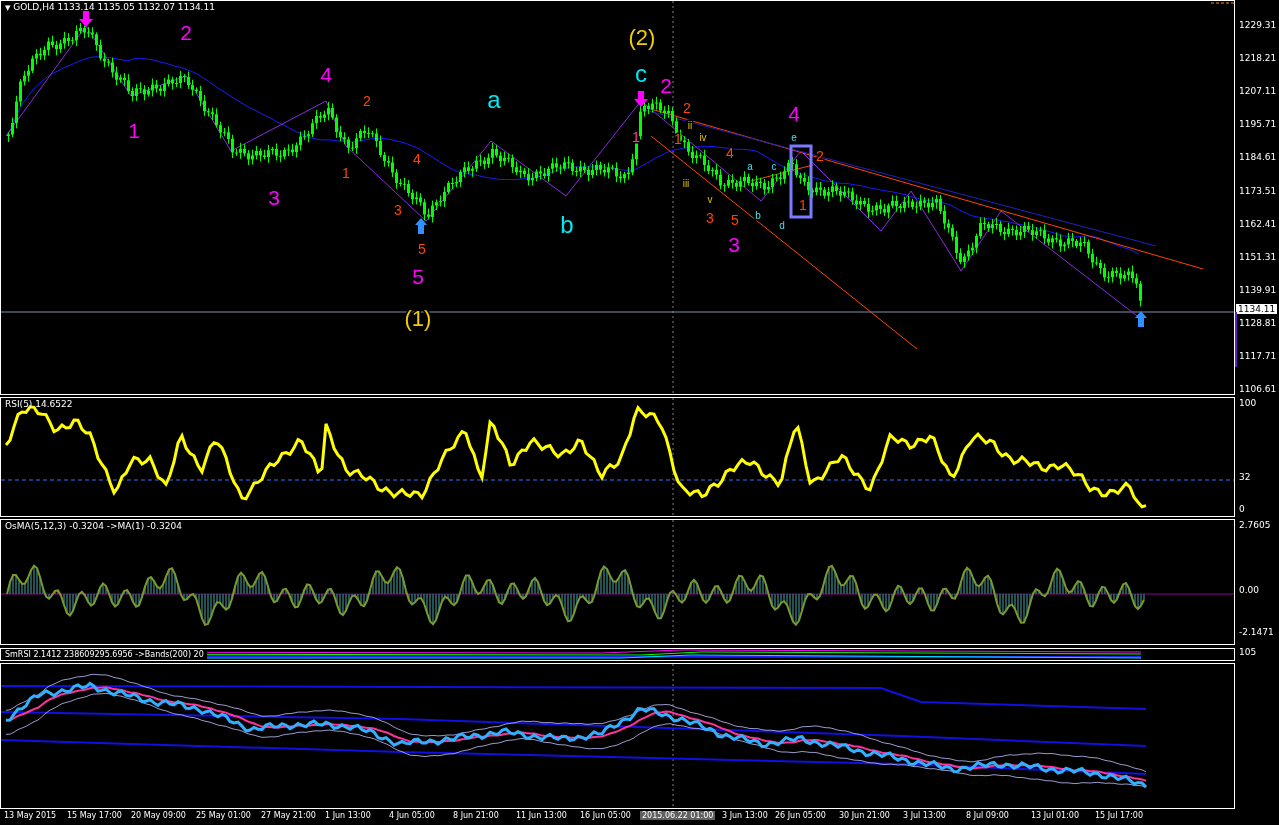 Image resolution: width=1279 pixels, height=825 pixels. What do you see at coordinates (605, 815) in the screenshot?
I see `time-axis-label: 16 Jun 05:00` at bounding box center [605, 815].